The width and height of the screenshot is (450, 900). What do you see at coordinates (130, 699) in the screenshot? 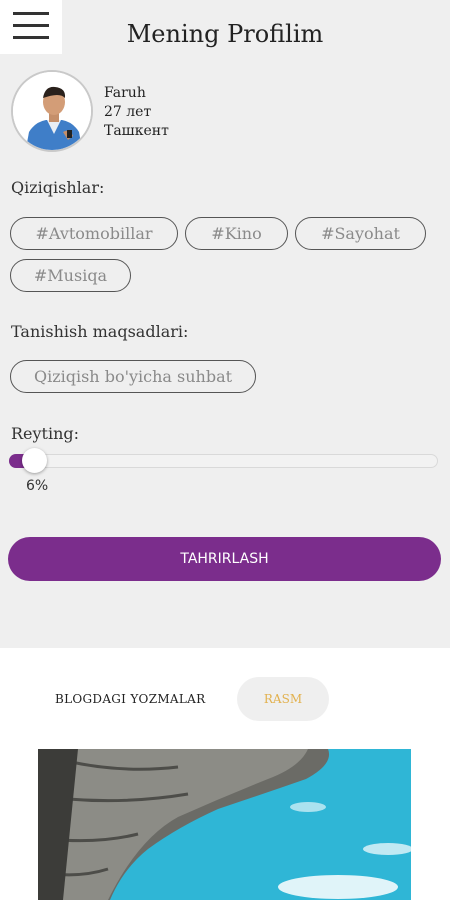
I see `tab-blog-posts: BLOGDAGI YOZMALAR` at bounding box center [130, 699].